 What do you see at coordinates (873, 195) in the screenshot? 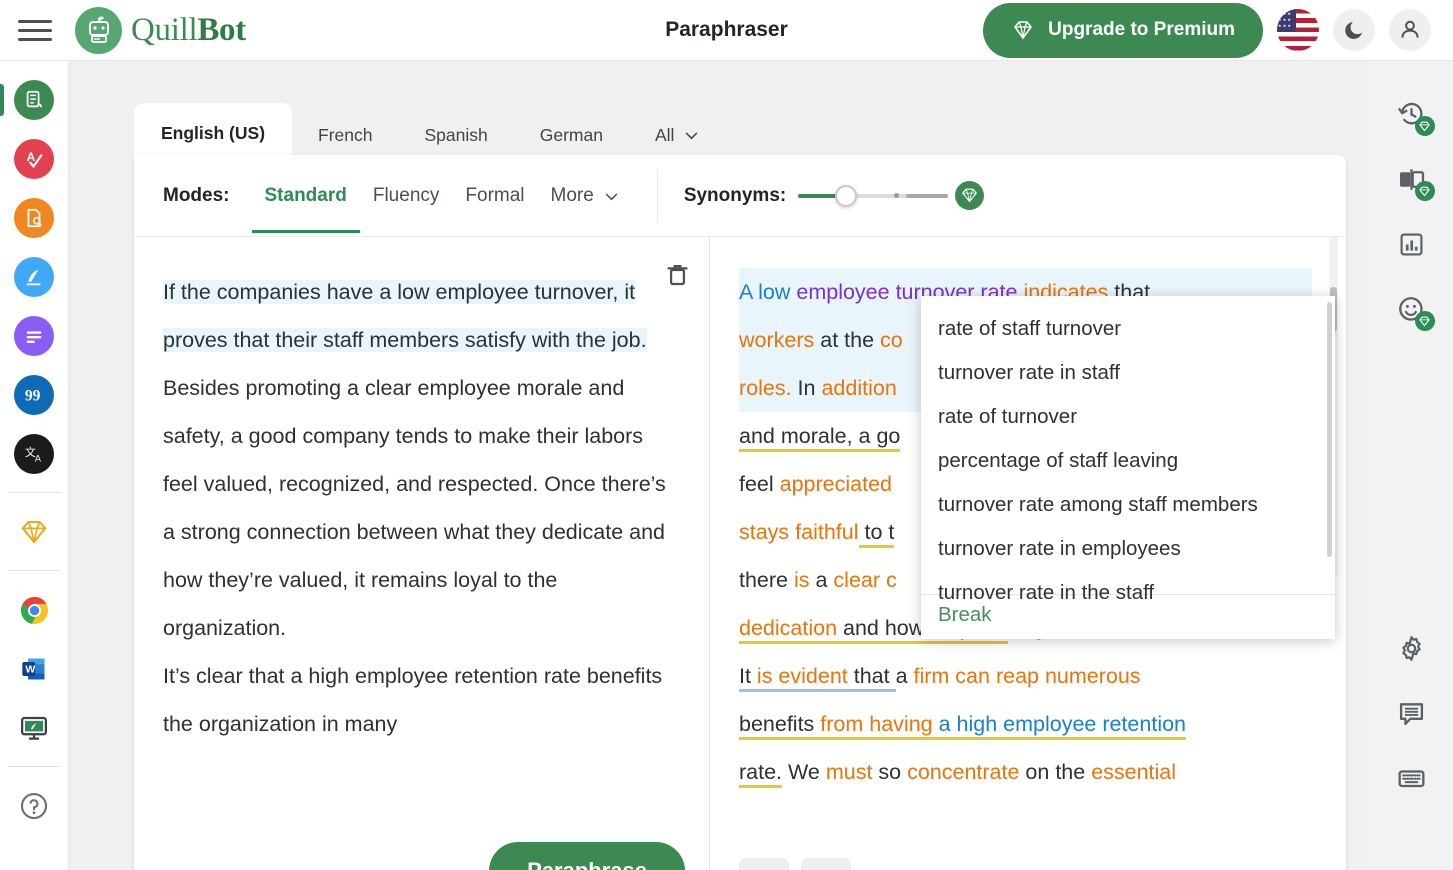
I see `synonyms-slider` at bounding box center [873, 195].